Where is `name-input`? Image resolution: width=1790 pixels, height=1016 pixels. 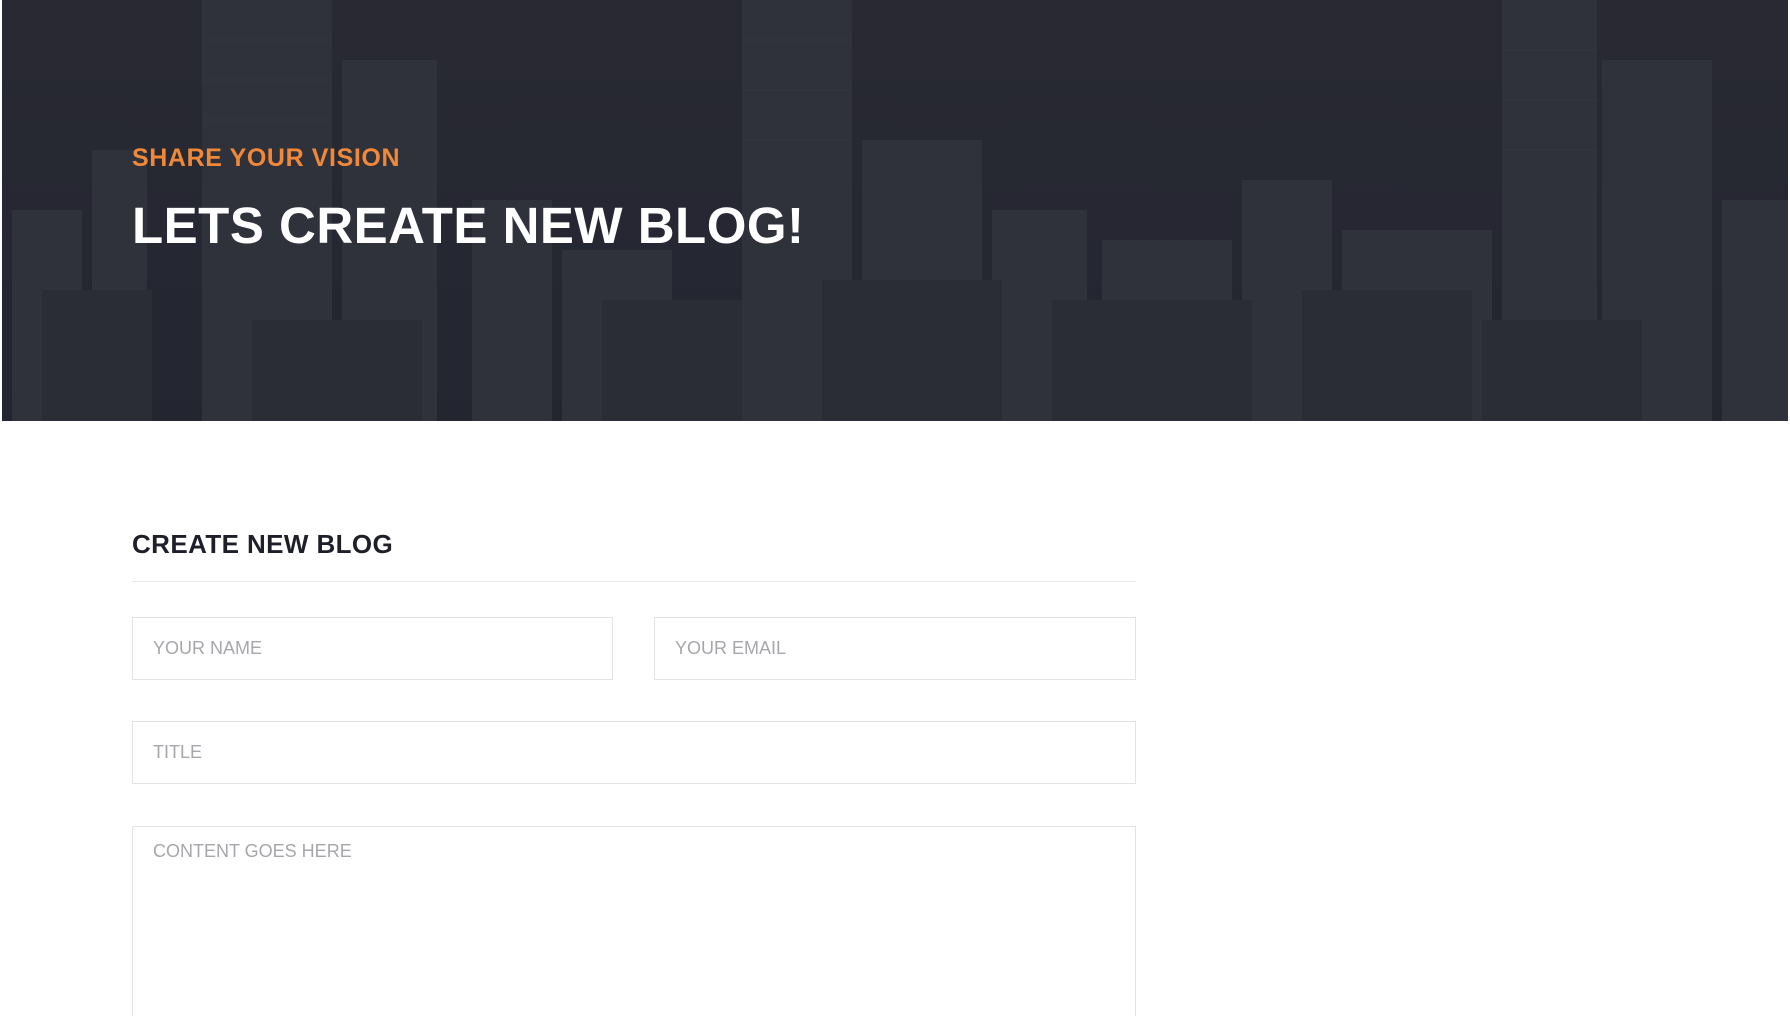
name-input is located at coordinates (372, 648).